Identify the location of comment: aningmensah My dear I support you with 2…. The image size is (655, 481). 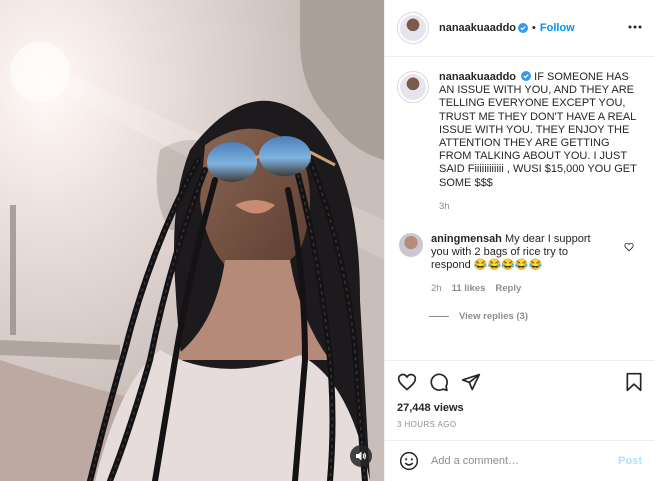
(520, 264).